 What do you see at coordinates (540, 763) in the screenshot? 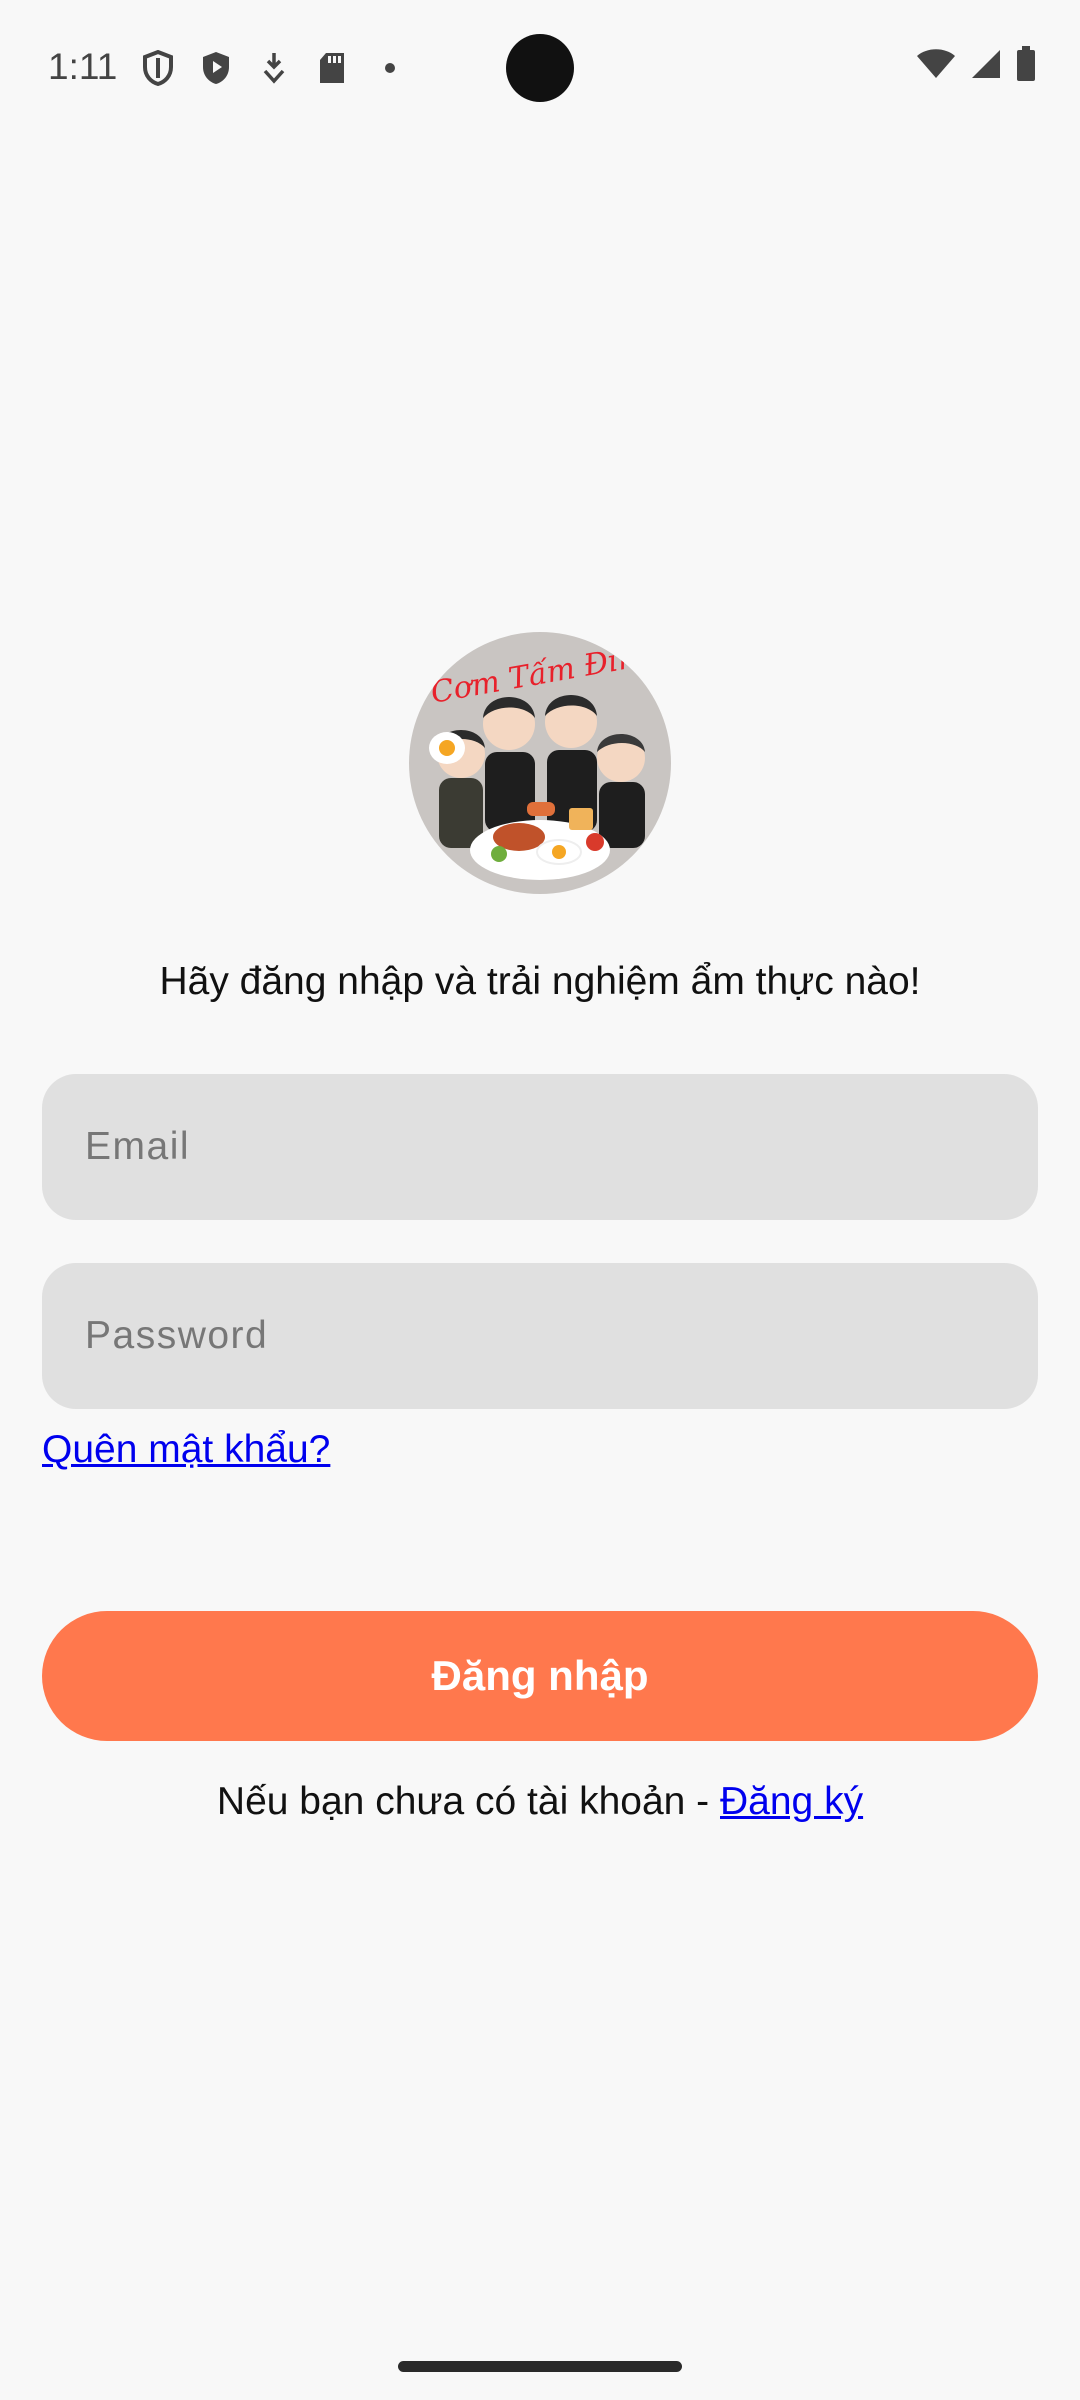
I see `app-logo: Cơm Tấm Đim` at bounding box center [540, 763].